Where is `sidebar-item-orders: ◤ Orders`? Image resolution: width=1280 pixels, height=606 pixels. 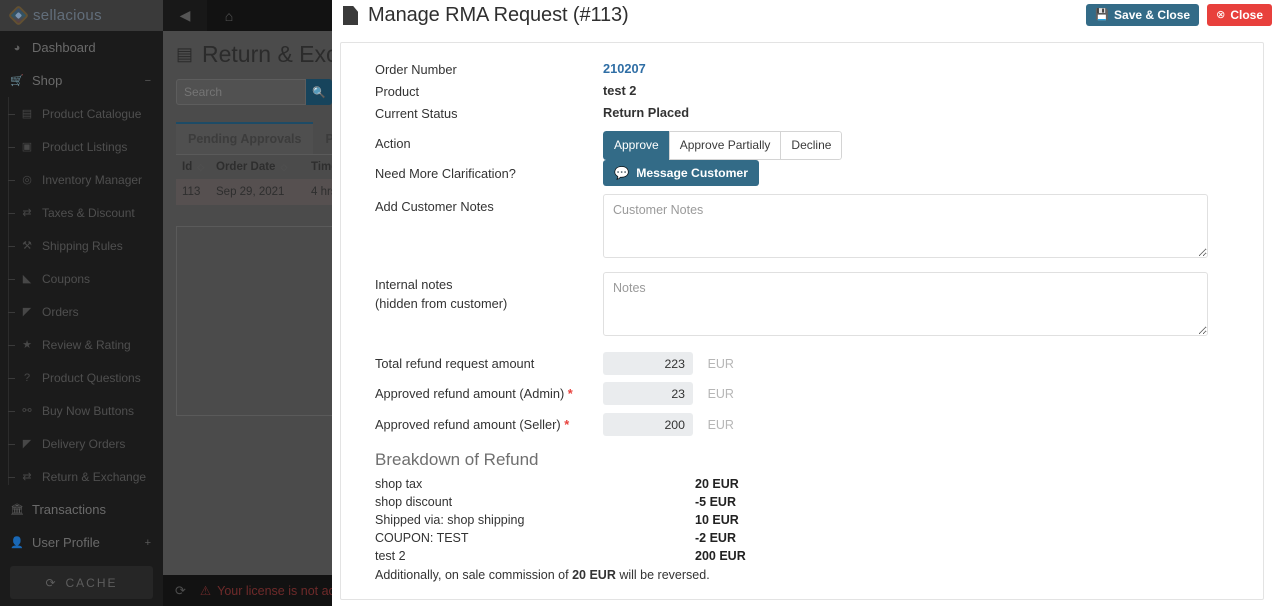 sidebar-item-orders: ◤ Orders is located at coordinates (81, 311).